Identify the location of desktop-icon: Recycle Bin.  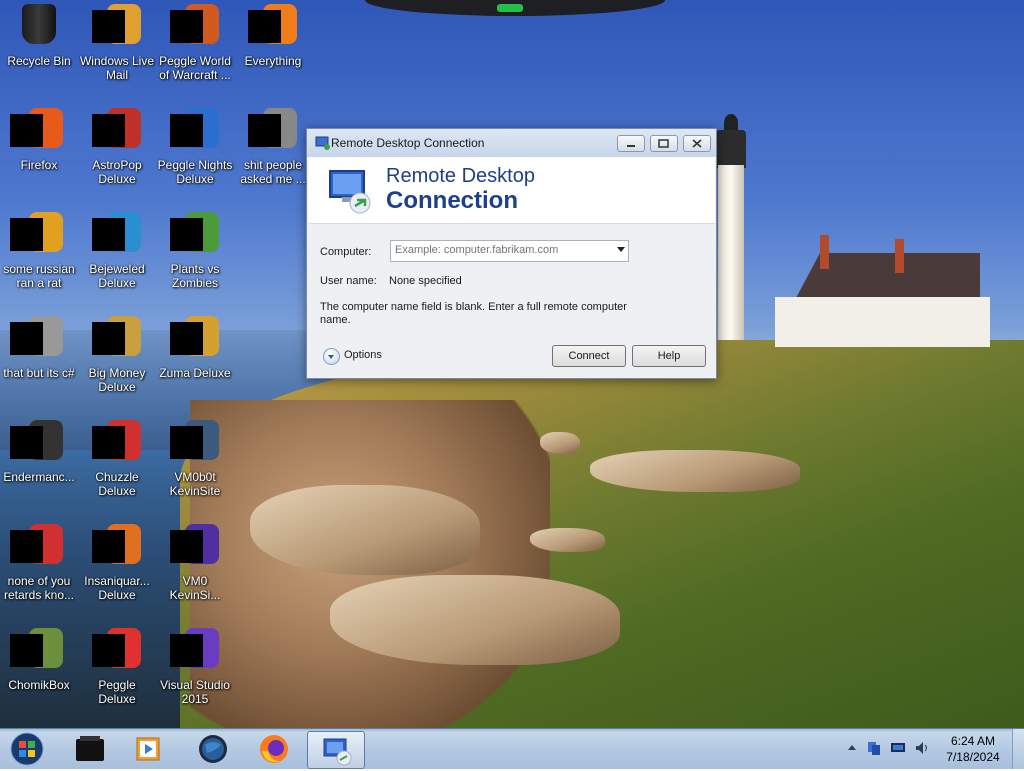
(39, 36).